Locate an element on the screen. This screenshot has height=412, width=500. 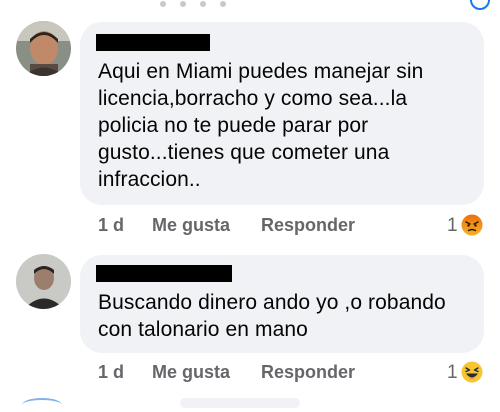
previous-actions-fragment is located at coordinates (230, 3).